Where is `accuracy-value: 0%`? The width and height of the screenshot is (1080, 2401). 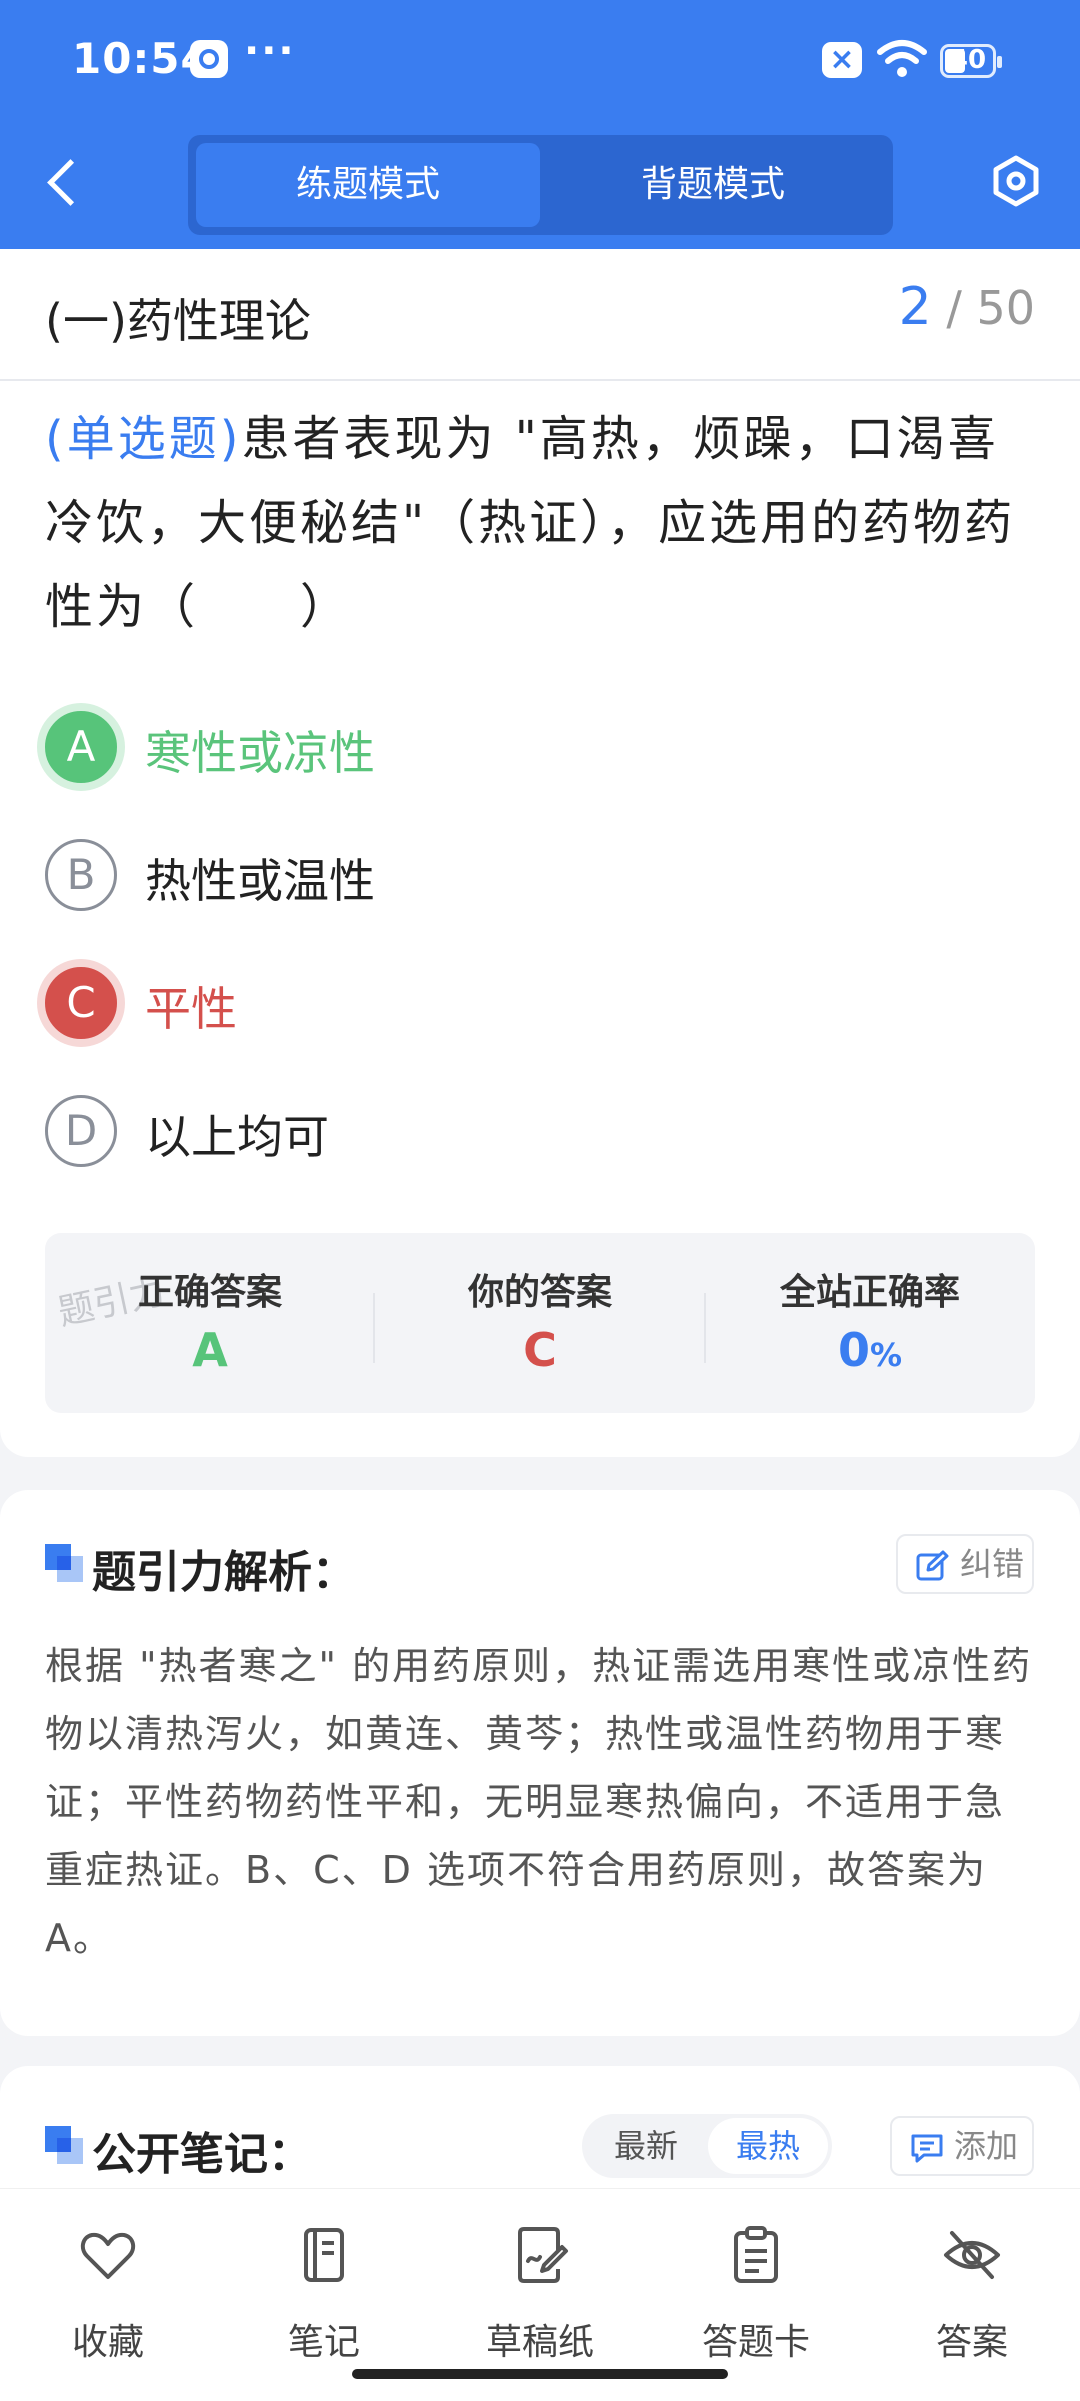 accuracy-value: 0% is located at coordinates (870, 1350).